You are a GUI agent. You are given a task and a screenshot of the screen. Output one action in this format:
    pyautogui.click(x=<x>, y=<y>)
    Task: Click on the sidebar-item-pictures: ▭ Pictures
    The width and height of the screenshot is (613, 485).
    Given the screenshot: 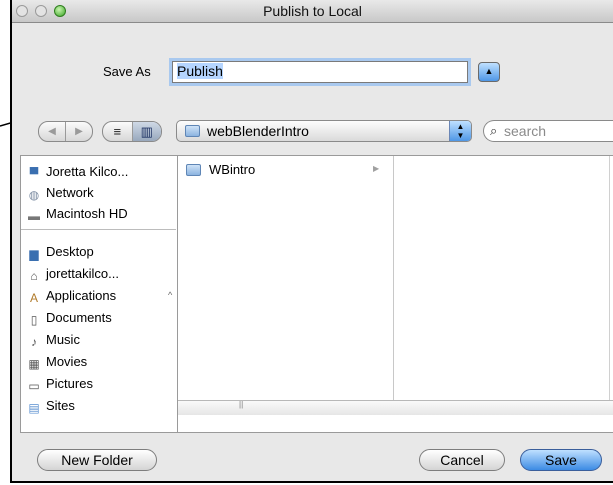 What is the action you would take?
    pyautogui.click(x=60, y=386)
    